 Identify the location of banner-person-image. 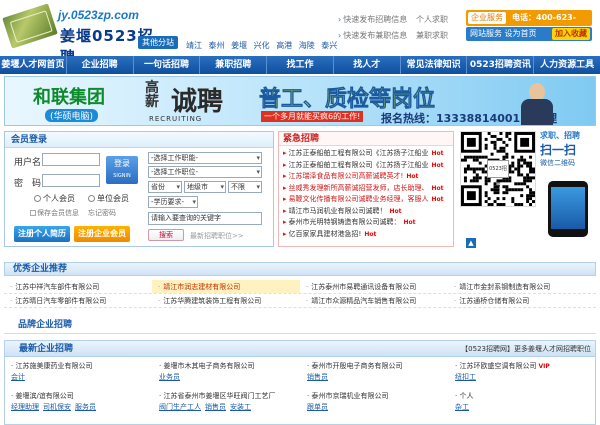
(537, 103).